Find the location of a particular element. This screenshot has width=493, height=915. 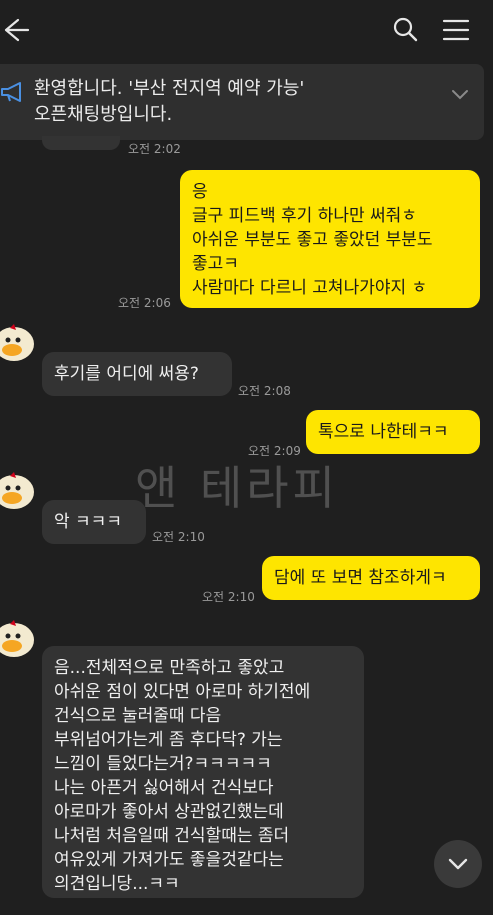

message-time: 오전 2:08 is located at coordinates (264, 391).